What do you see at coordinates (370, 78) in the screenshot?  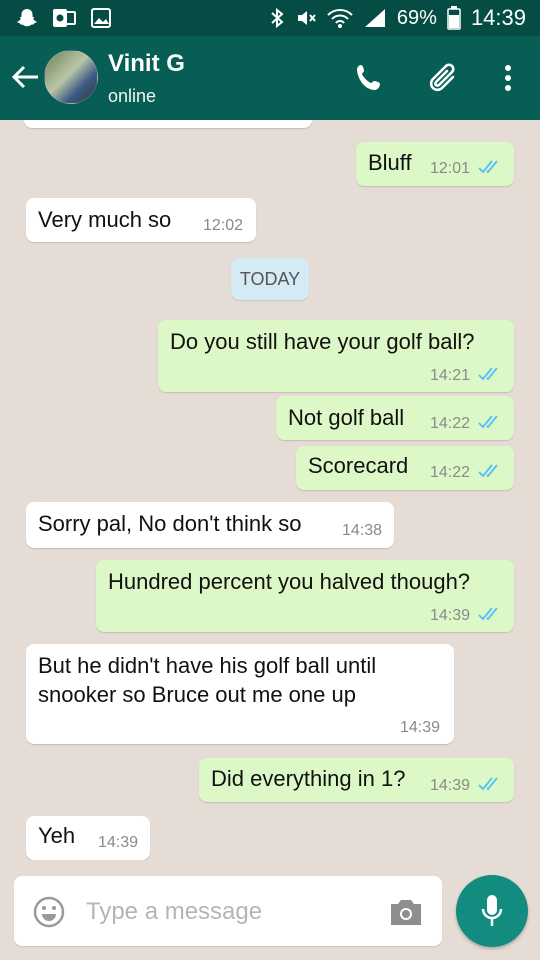 I see `phone-call-icon` at bounding box center [370, 78].